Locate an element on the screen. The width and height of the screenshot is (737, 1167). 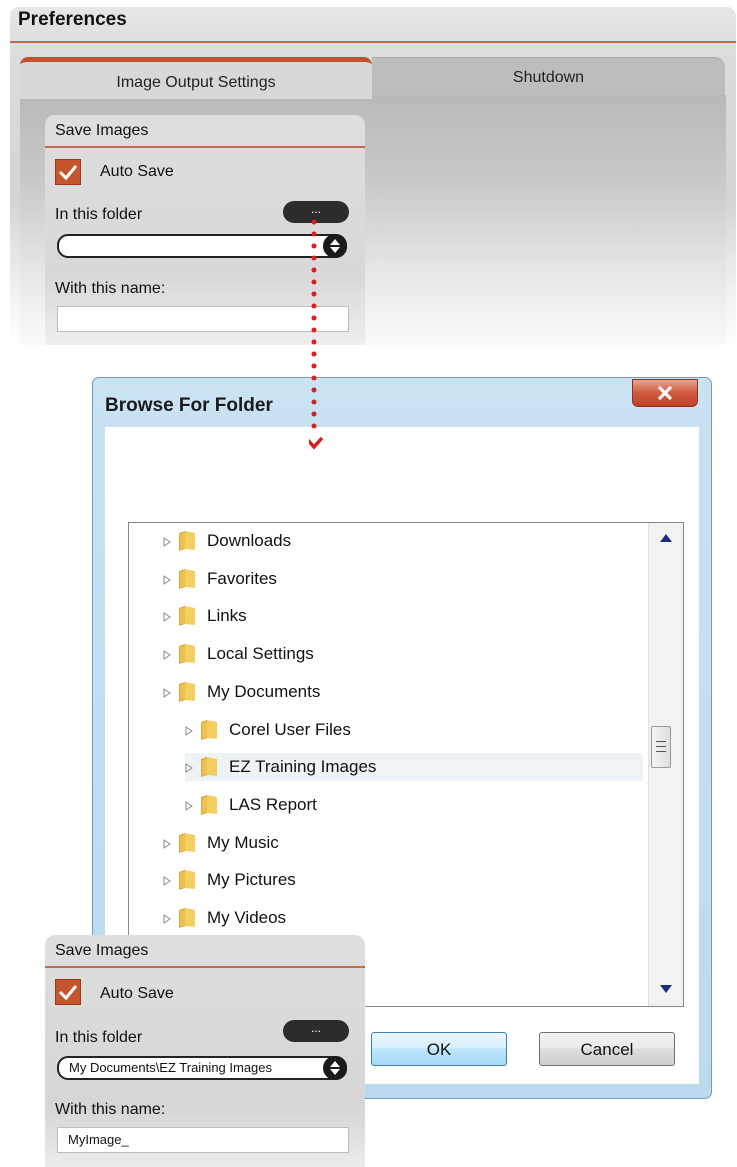
dialog-title: Browse For Folder is located at coordinates (189, 405).